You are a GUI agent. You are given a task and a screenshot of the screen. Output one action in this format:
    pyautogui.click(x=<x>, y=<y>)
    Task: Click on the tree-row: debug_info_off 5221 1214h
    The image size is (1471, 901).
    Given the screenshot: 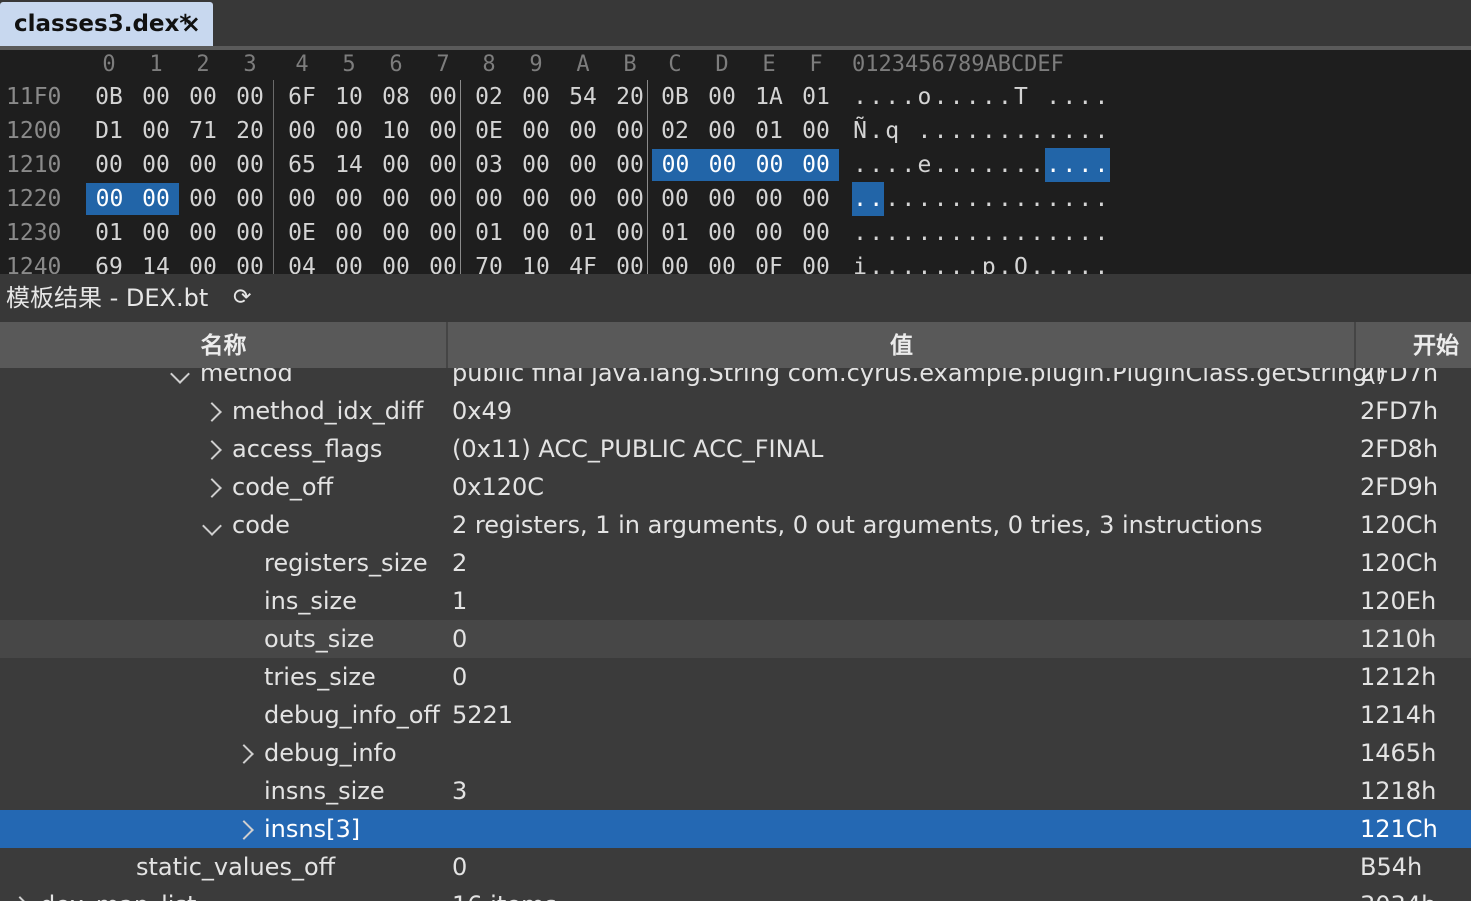 What is the action you would take?
    pyautogui.click(x=735, y=715)
    